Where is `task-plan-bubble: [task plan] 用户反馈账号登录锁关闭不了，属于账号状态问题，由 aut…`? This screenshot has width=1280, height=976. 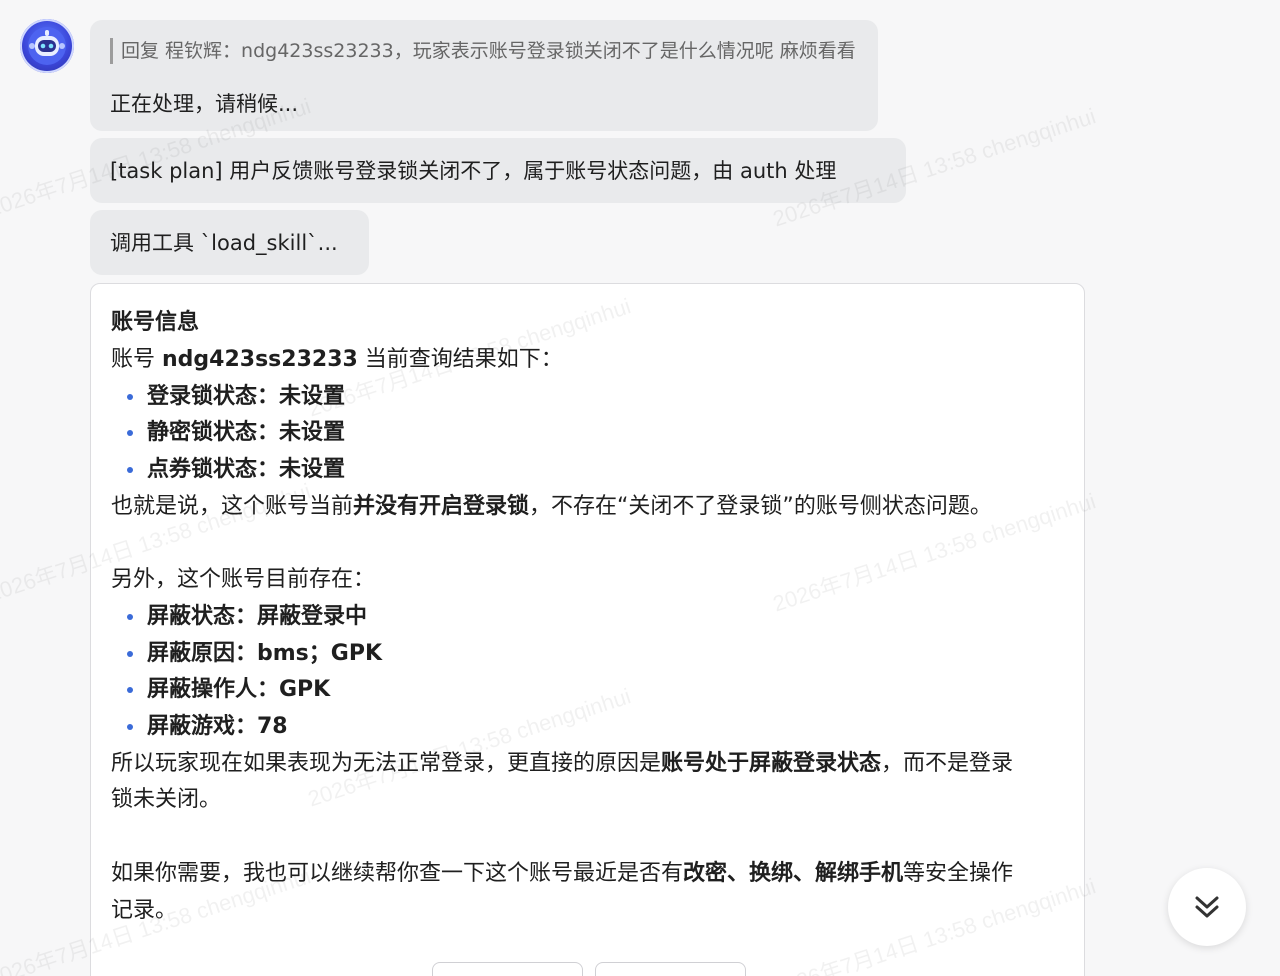
task-plan-bubble: [task plan] 用户反馈账号登录锁关闭不了，属于账号状态问题，由 aut… is located at coordinates (498, 170).